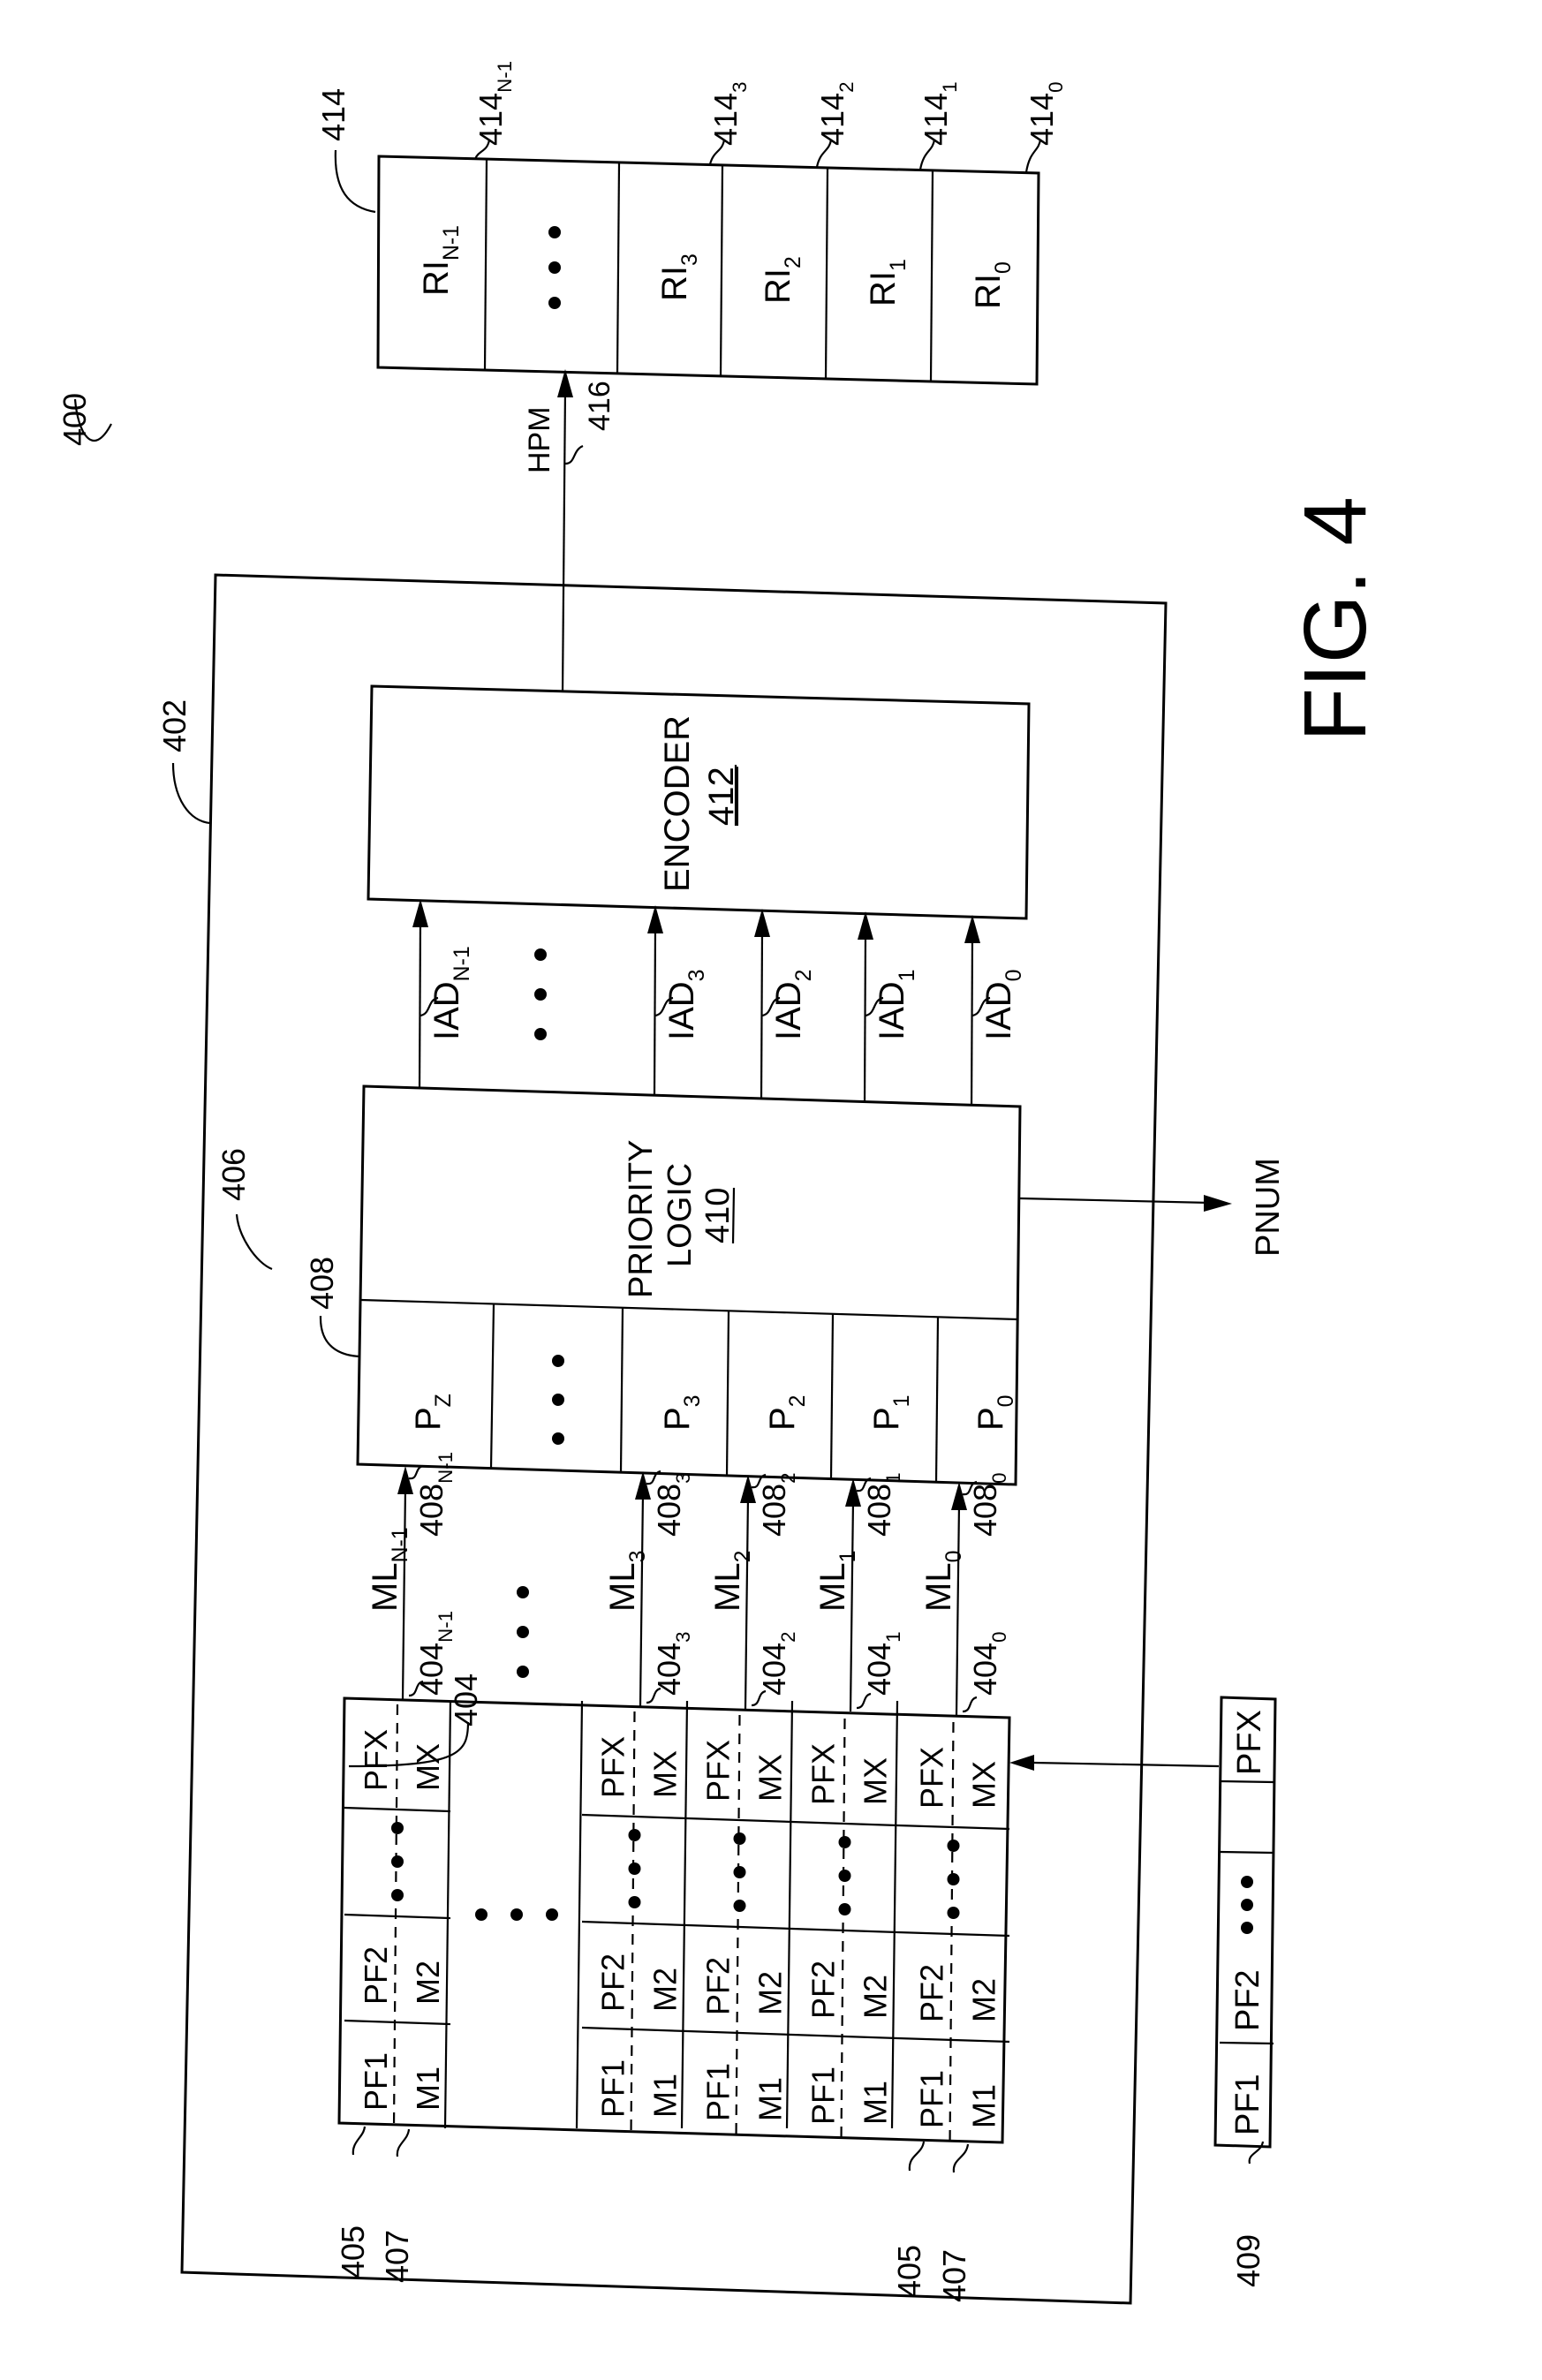 The image size is (1542, 2380). What do you see at coordinates (540, 994) in the screenshot?
I see `iad-ellipsis` at bounding box center [540, 994].